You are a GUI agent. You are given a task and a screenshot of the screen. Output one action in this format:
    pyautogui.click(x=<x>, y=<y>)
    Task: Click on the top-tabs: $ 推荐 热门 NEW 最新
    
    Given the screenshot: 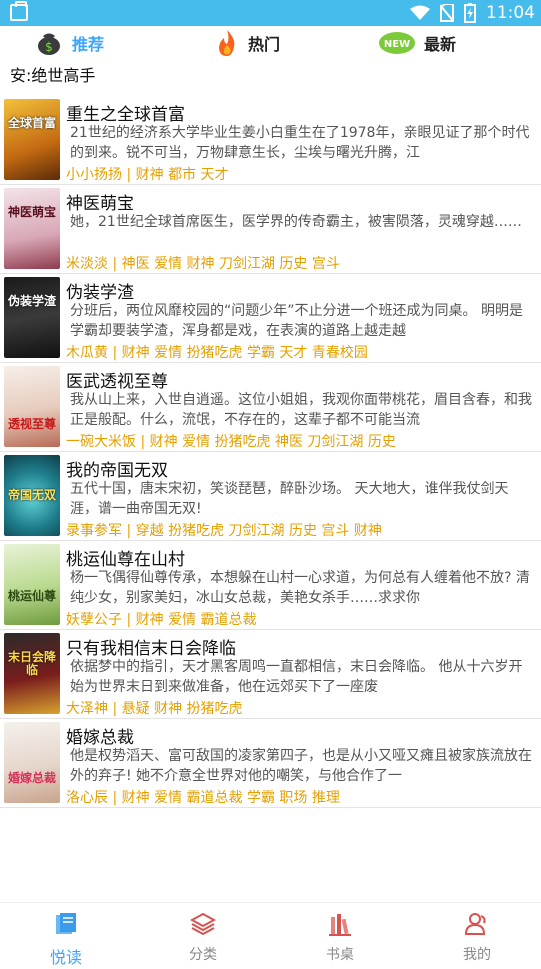 What is the action you would take?
    pyautogui.click(x=270, y=43)
    